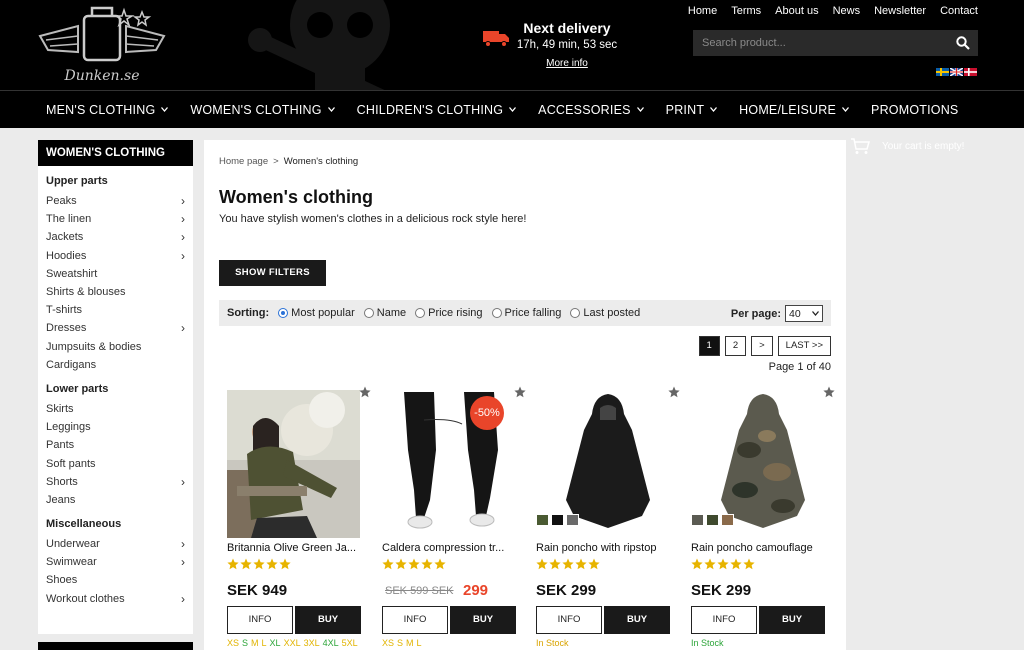  What do you see at coordinates (115, 256) in the screenshot?
I see `sidebar-item-hoodies: Hoodies ›` at bounding box center [115, 256].